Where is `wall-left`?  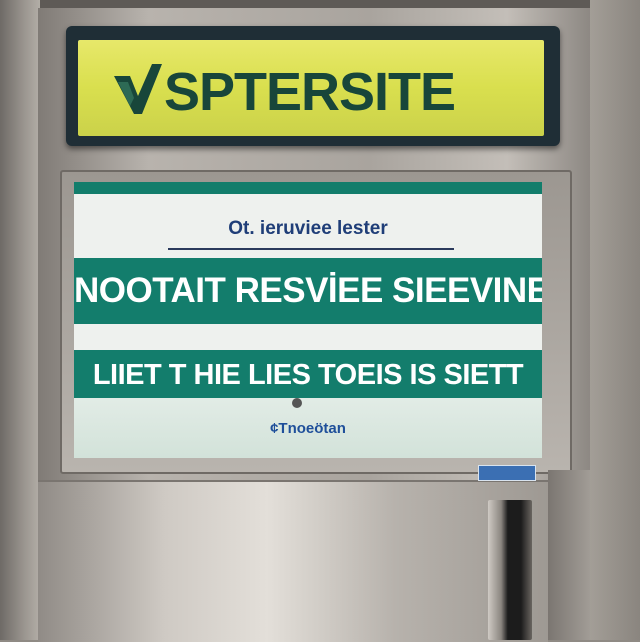 wall-left is located at coordinates (20, 320).